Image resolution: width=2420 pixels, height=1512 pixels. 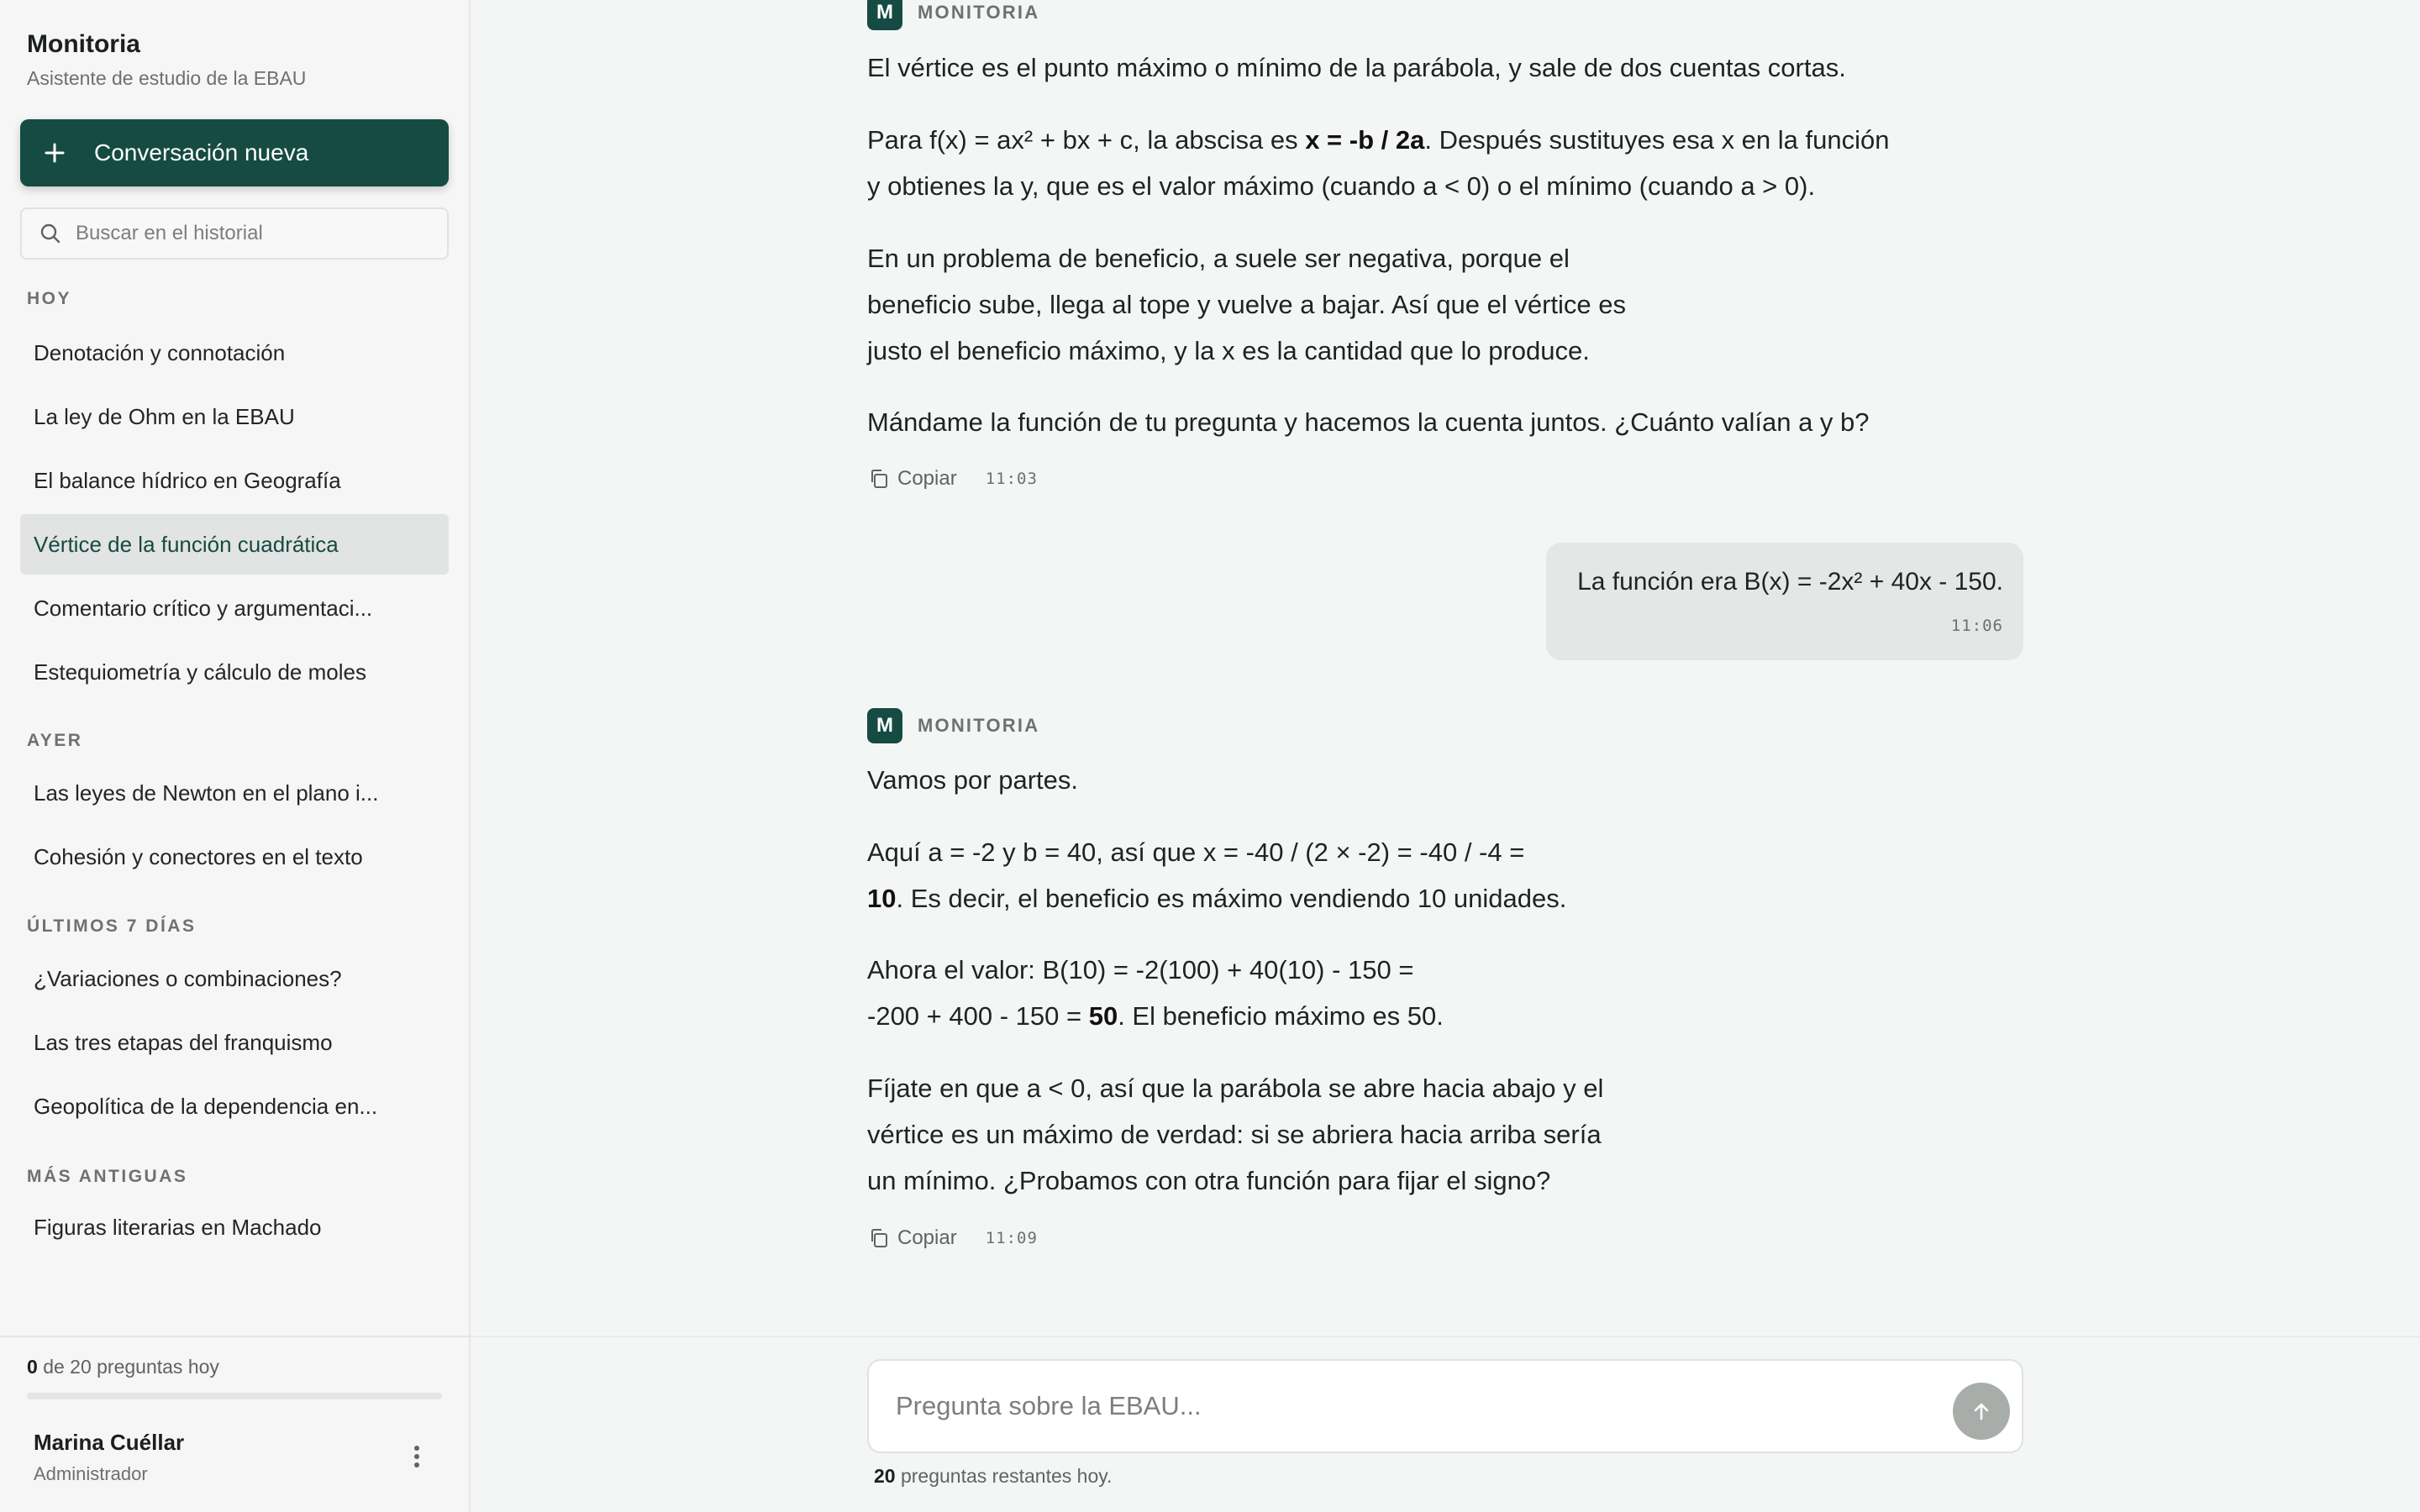 I want to click on message-actions: Copiar 11:03, so click(x=953, y=479).